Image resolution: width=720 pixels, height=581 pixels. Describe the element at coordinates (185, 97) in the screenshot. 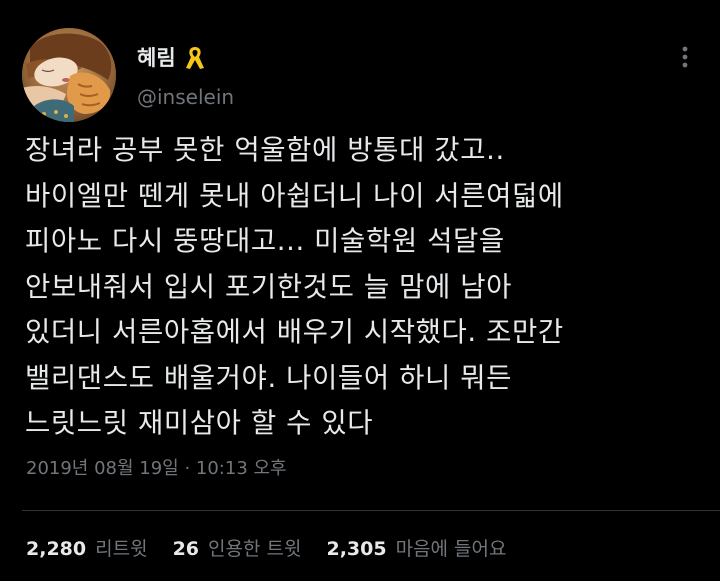

I see `author-handle: @inselein` at that location.